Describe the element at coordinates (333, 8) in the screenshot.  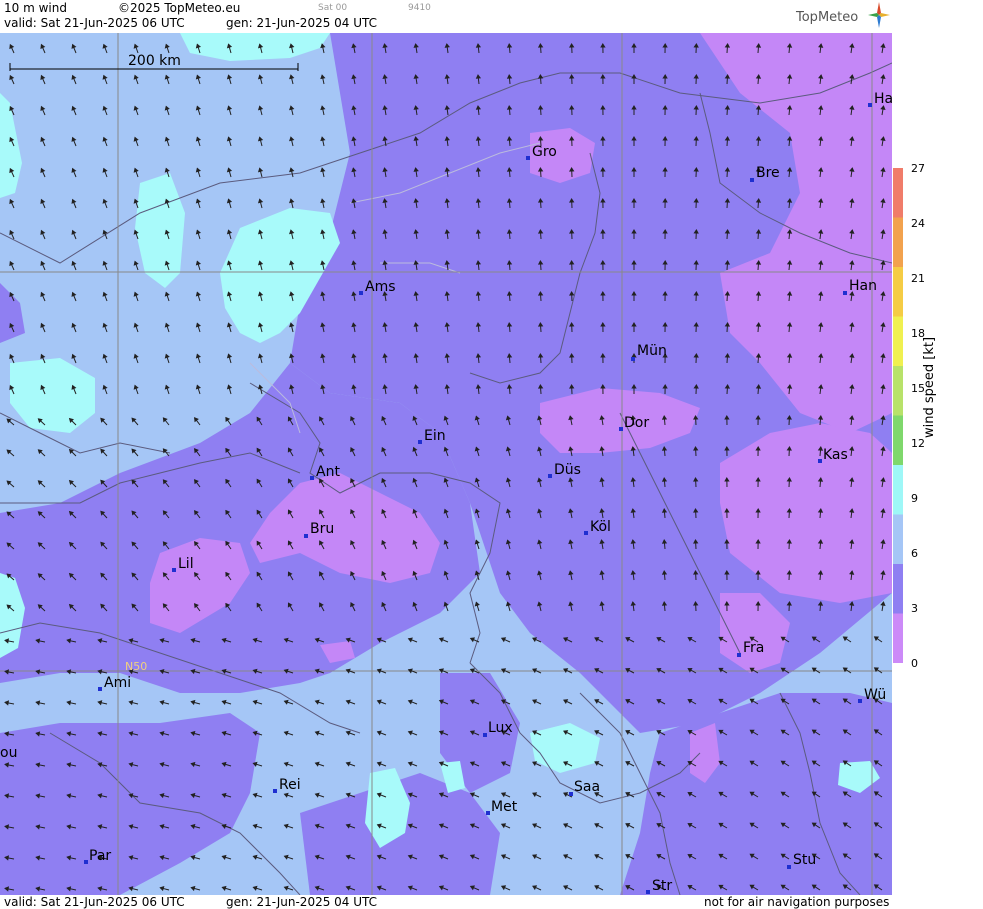
I see `run-label: Sat 00` at that location.